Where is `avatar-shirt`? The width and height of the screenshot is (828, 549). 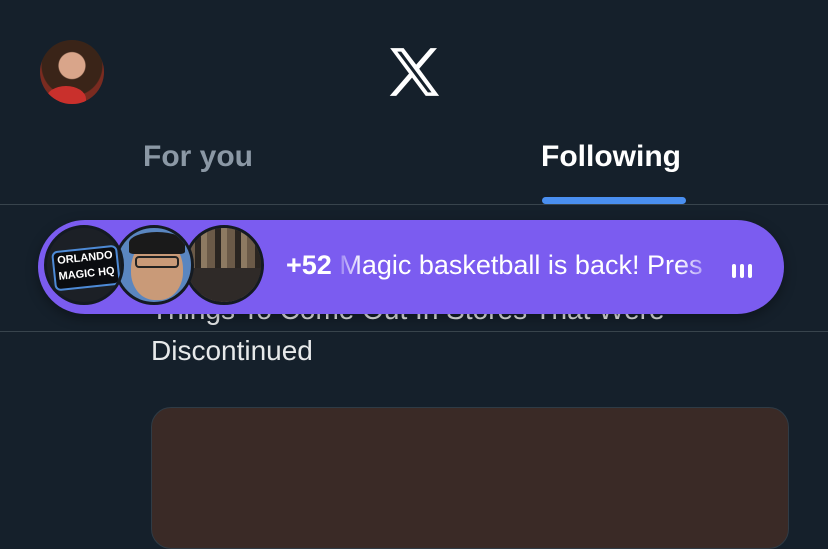 avatar-shirt is located at coordinates (66, 95).